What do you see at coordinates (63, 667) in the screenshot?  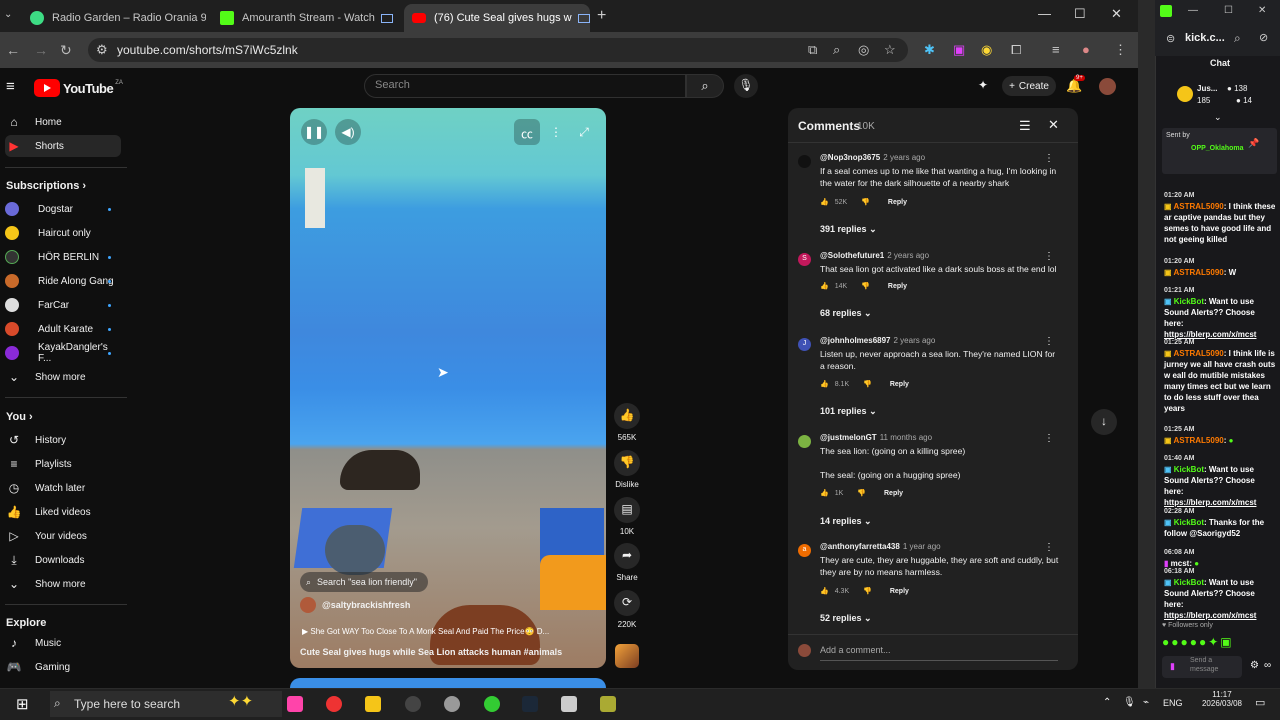 I see `sidebar-item-gaming: 🎮 Gaming` at bounding box center [63, 667].